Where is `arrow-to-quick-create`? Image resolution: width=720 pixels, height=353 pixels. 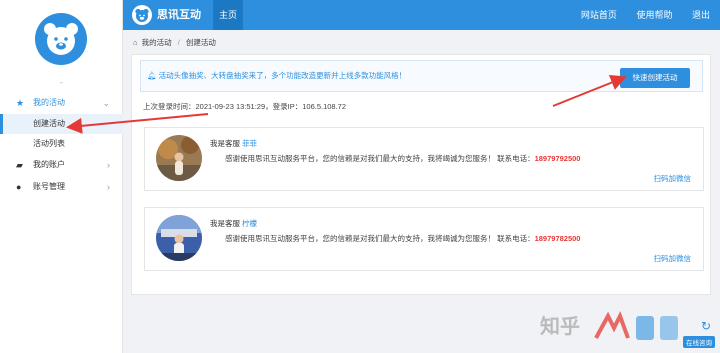 arrow-to-quick-create is located at coordinates (589, 91).